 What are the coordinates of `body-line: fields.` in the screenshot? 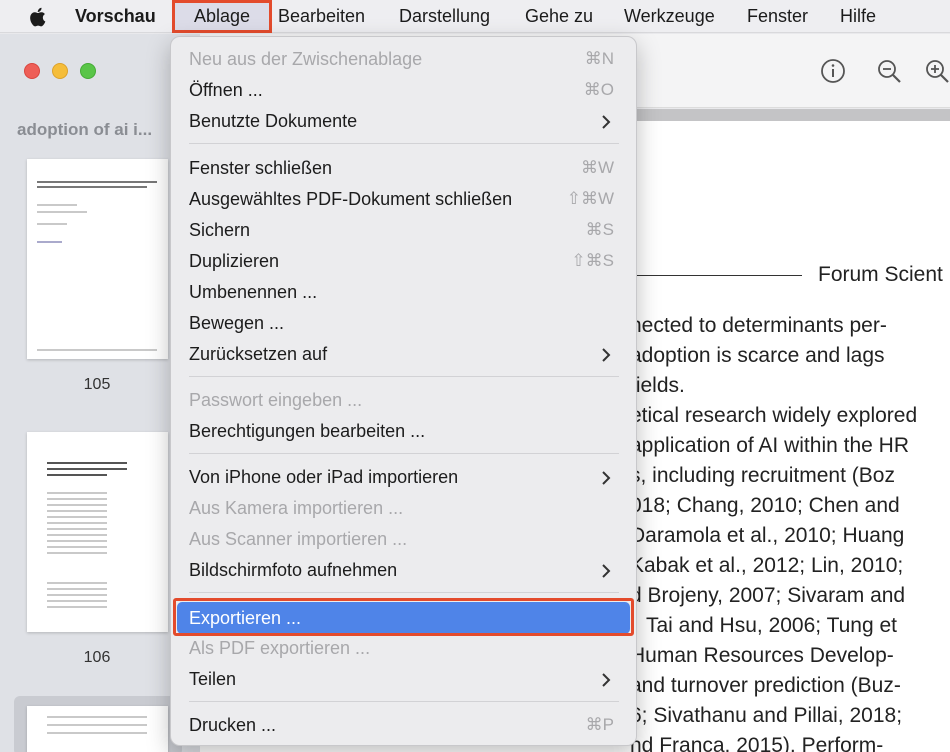 It's located at (657, 385).